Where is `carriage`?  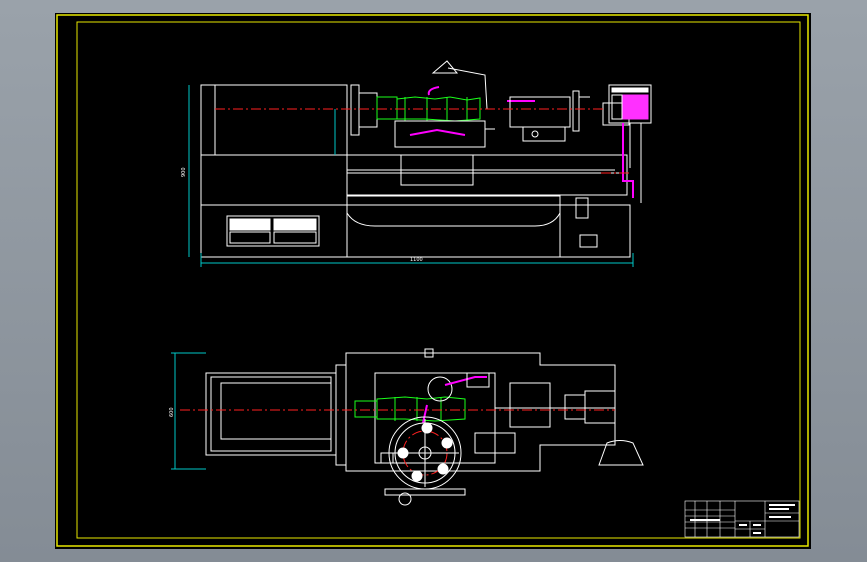 carriage is located at coordinates (440, 134).